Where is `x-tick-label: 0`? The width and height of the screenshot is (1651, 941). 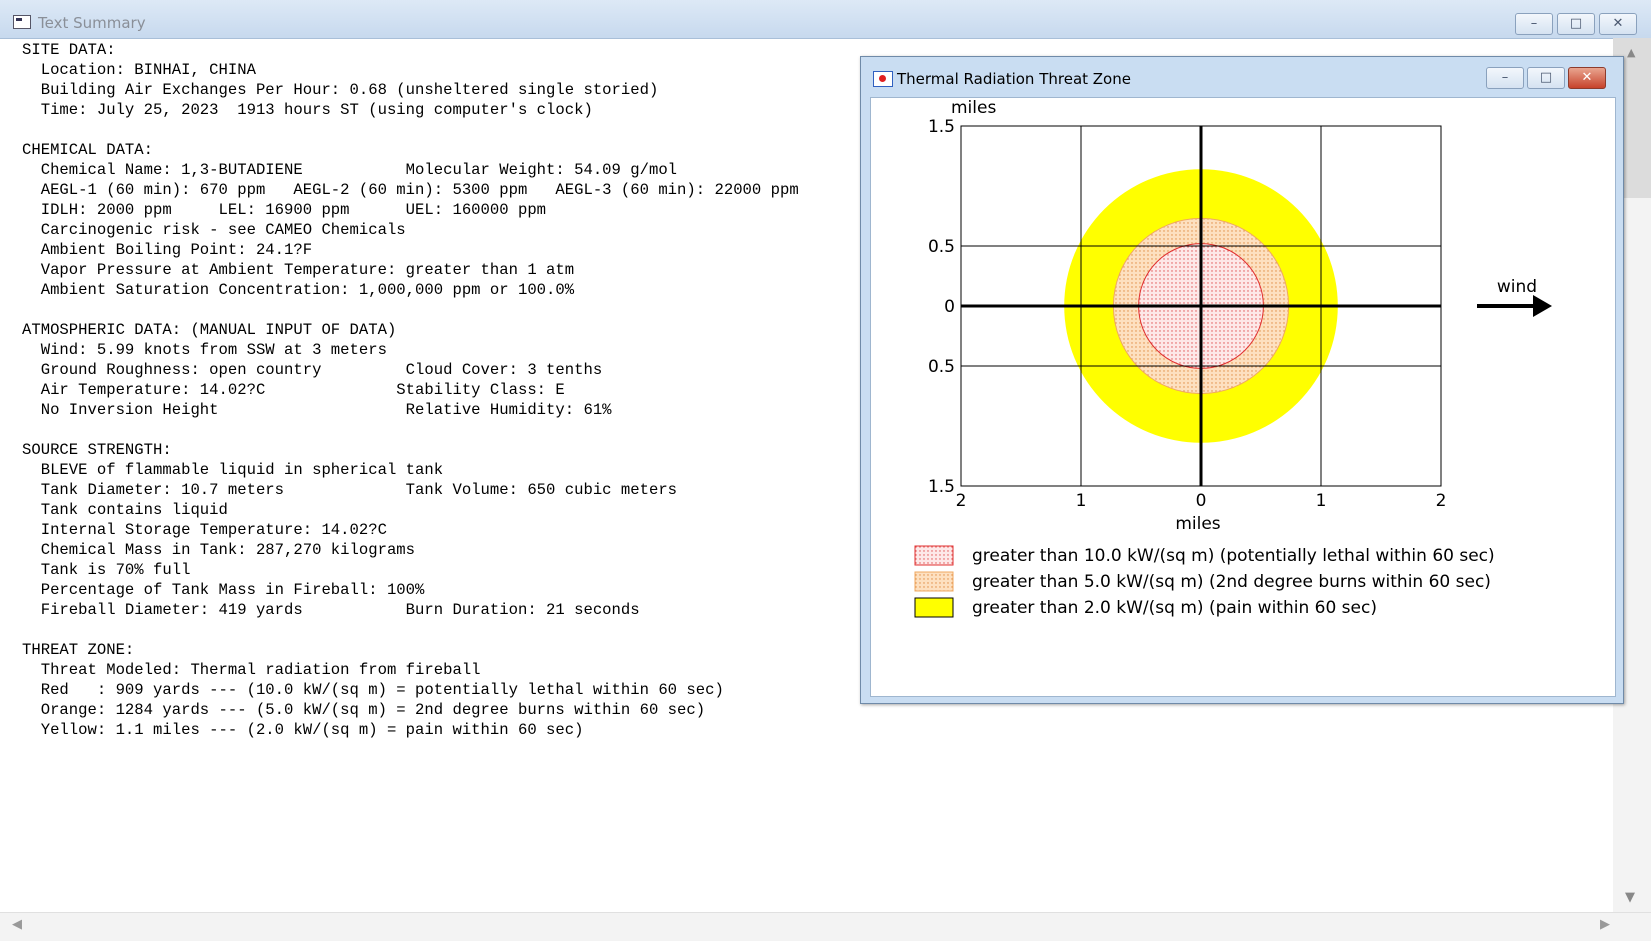
x-tick-label: 0 is located at coordinates (1201, 501).